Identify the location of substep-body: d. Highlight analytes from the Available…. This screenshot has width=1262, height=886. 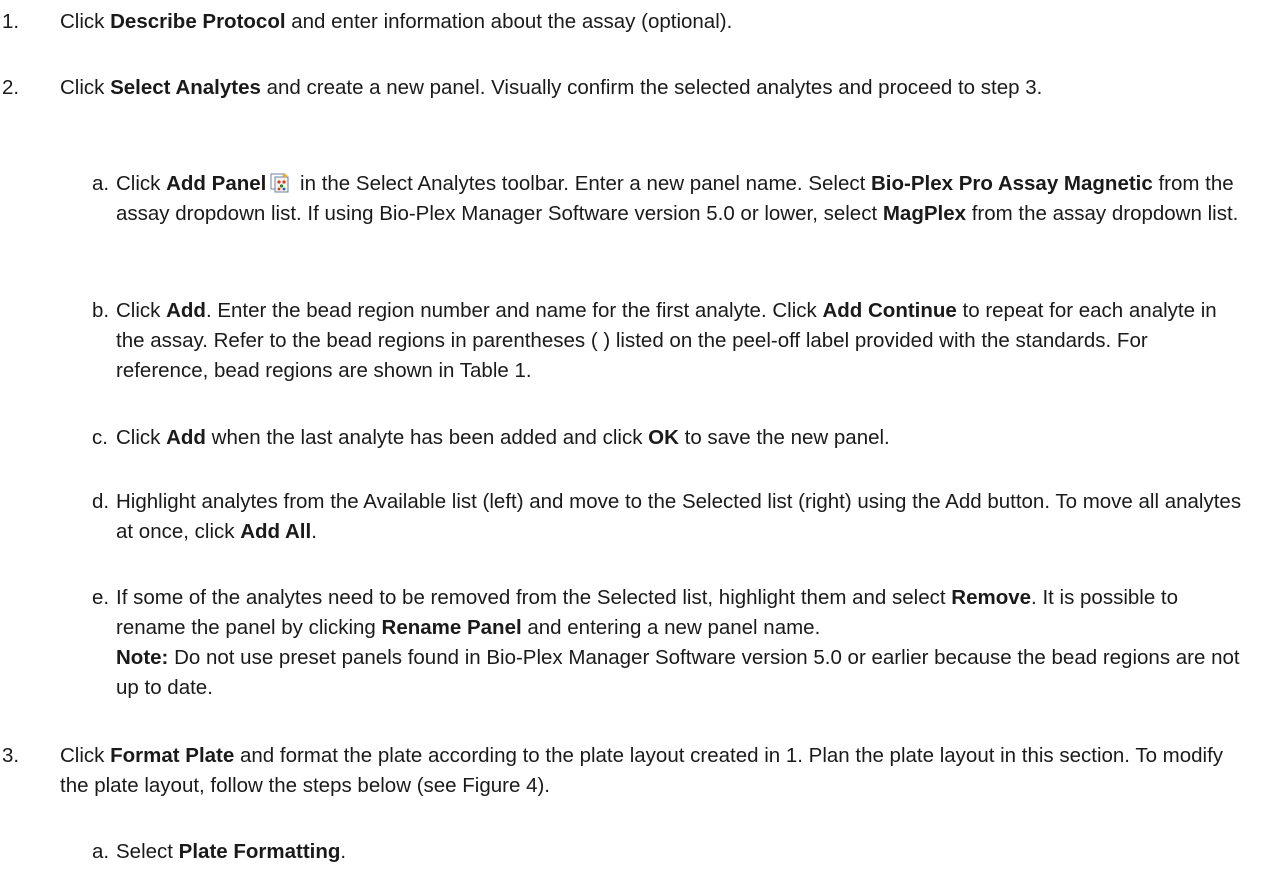
(667, 517).